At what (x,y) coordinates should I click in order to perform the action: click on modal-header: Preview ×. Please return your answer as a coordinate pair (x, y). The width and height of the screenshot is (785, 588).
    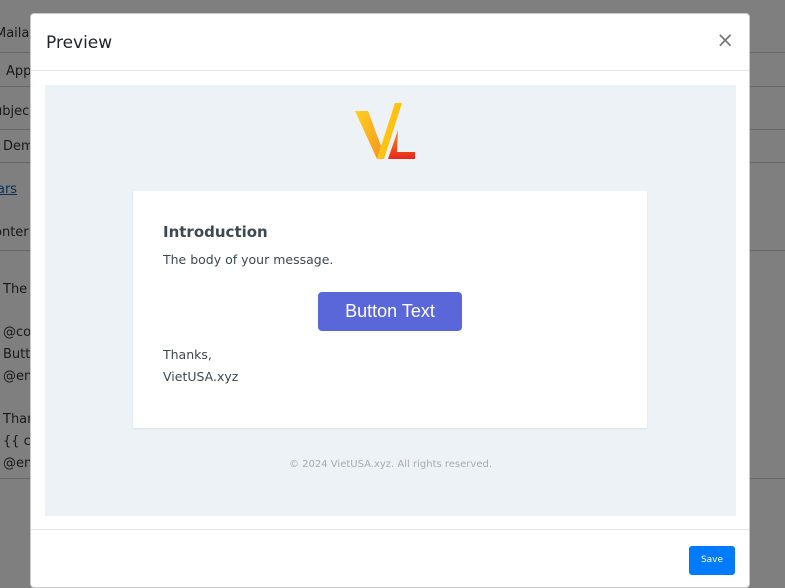
    Looking at the image, I should click on (390, 42).